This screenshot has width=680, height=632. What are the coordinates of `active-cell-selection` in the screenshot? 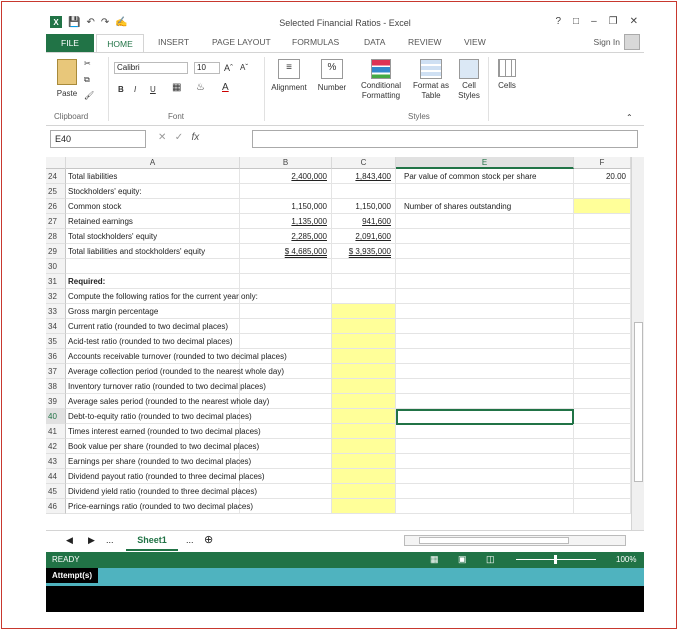 It's located at (485, 417).